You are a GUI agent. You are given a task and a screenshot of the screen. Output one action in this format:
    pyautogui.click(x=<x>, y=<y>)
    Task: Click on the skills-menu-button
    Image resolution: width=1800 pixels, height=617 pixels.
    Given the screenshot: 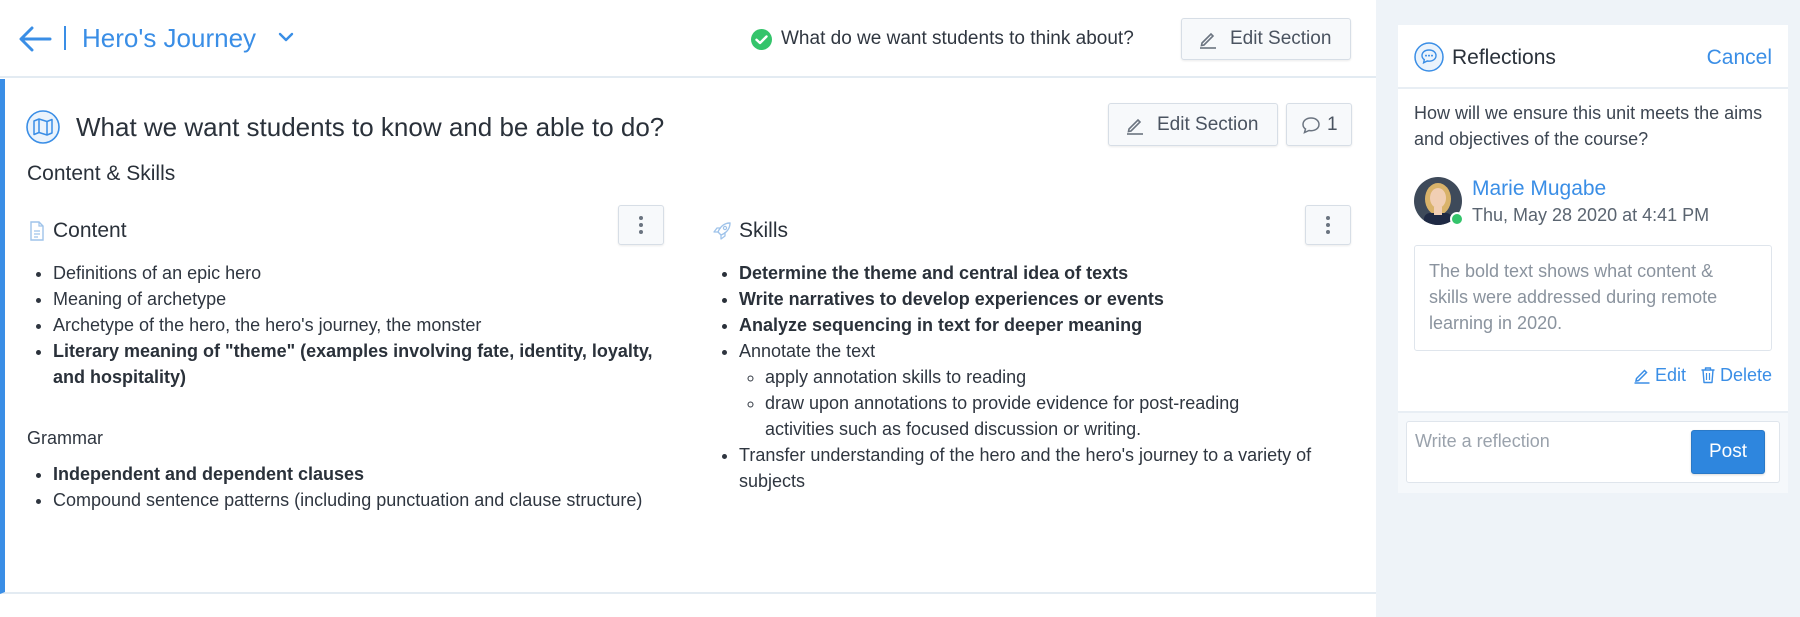 What is the action you would take?
    pyautogui.click(x=1328, y=225)
    